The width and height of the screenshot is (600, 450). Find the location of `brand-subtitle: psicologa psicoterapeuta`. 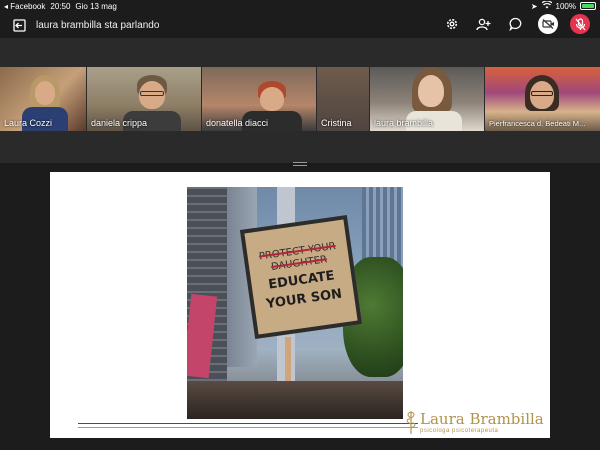

brand-subtitle: psicologa psicoterapeuta is located at coordinates (459, 431).